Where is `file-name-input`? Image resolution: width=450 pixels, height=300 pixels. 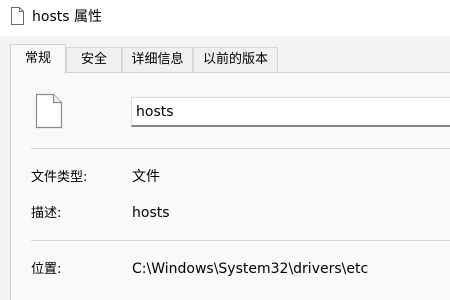
file-name-input is located at coordinates (290, 112).